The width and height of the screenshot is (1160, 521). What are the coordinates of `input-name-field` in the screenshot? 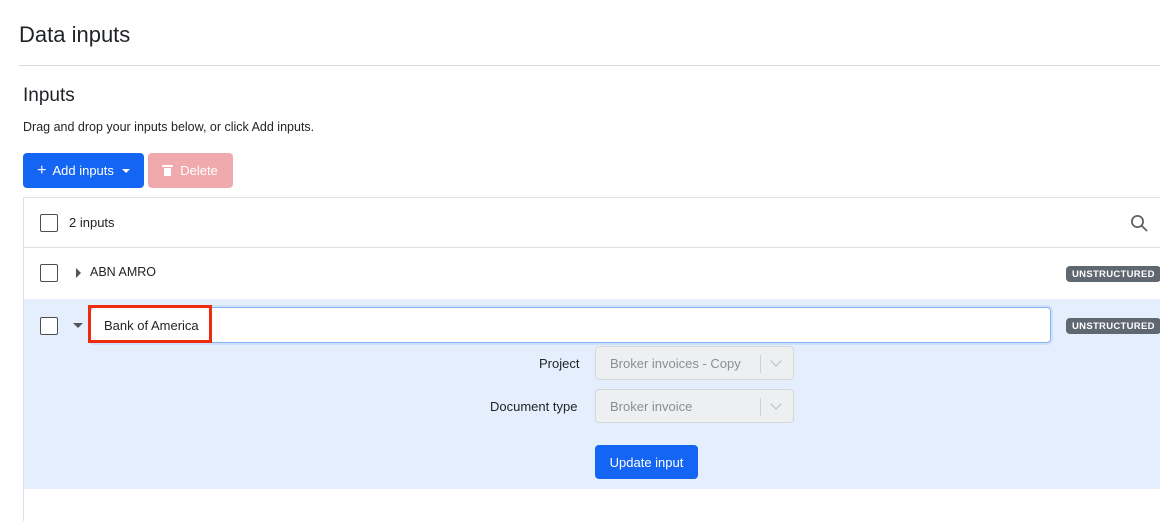 It's located at (570, 325).